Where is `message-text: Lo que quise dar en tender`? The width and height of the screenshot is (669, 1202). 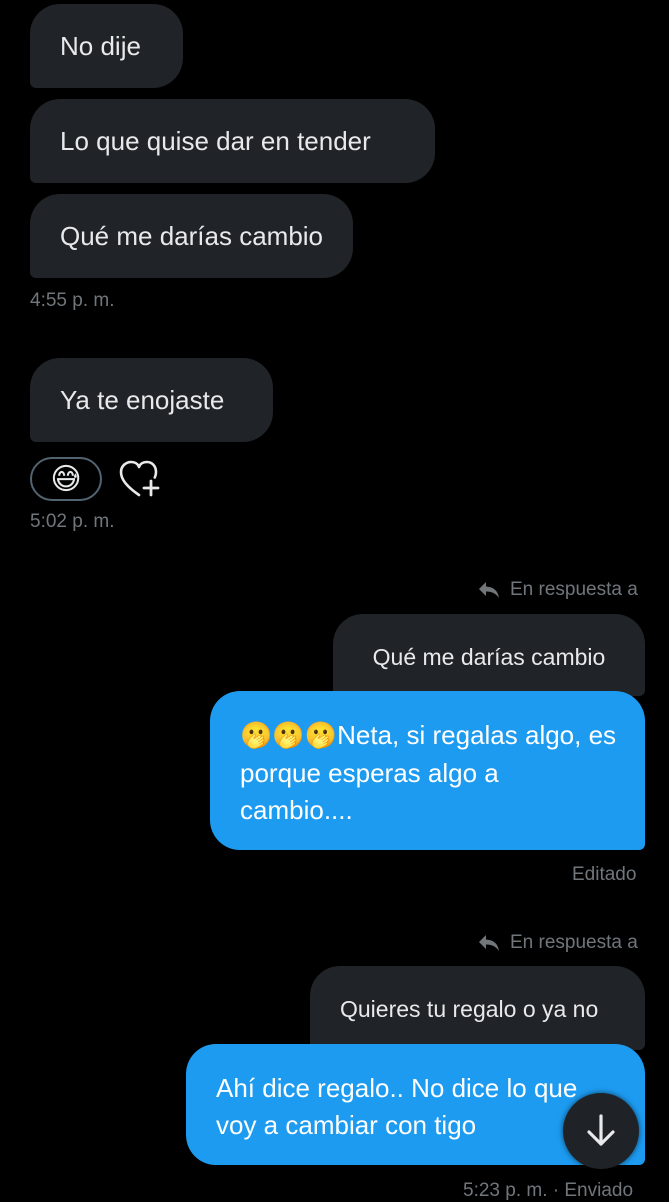 message-text: Lo que quise dar en tender is located at coordinates (215, 141).